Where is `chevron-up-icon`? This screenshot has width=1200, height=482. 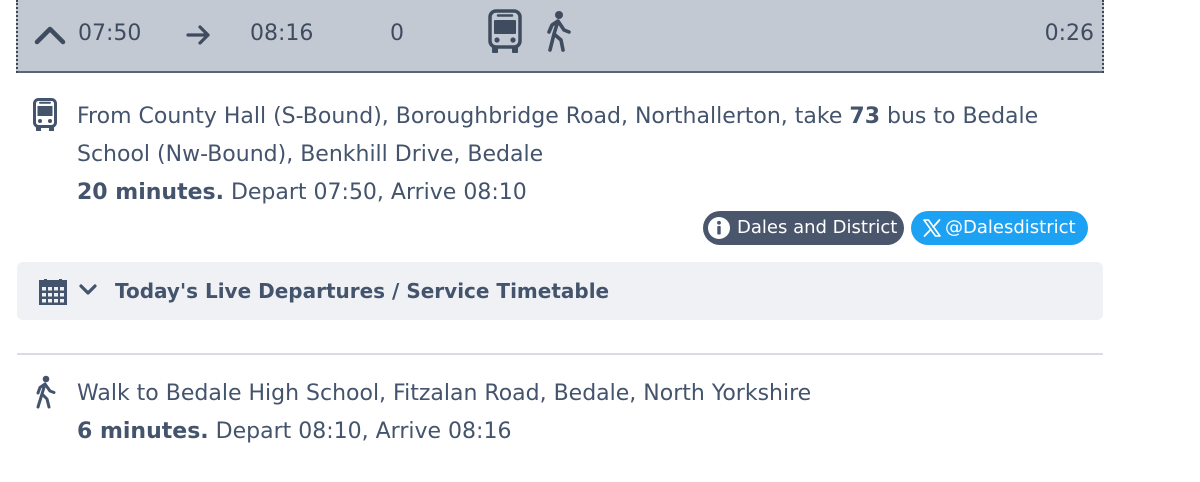 chevron-up-icon is located at coordinates (50, 34).